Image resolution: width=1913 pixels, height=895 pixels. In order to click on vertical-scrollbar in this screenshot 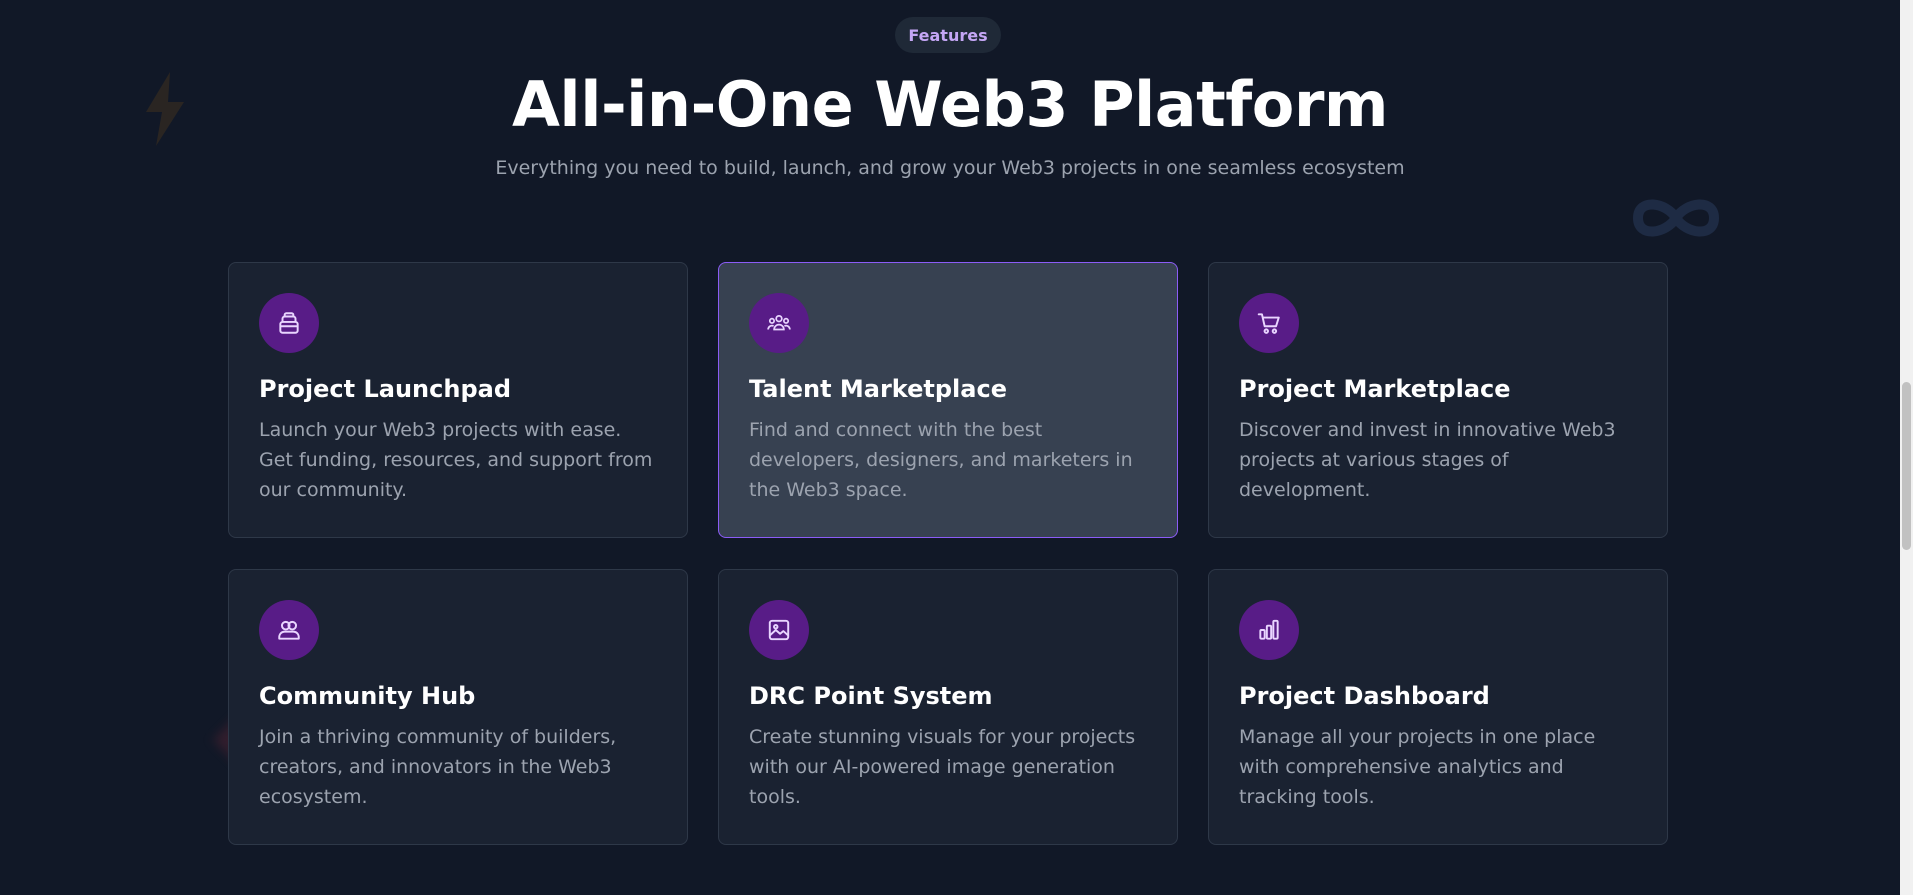, I will do `click(1906, 447)`.